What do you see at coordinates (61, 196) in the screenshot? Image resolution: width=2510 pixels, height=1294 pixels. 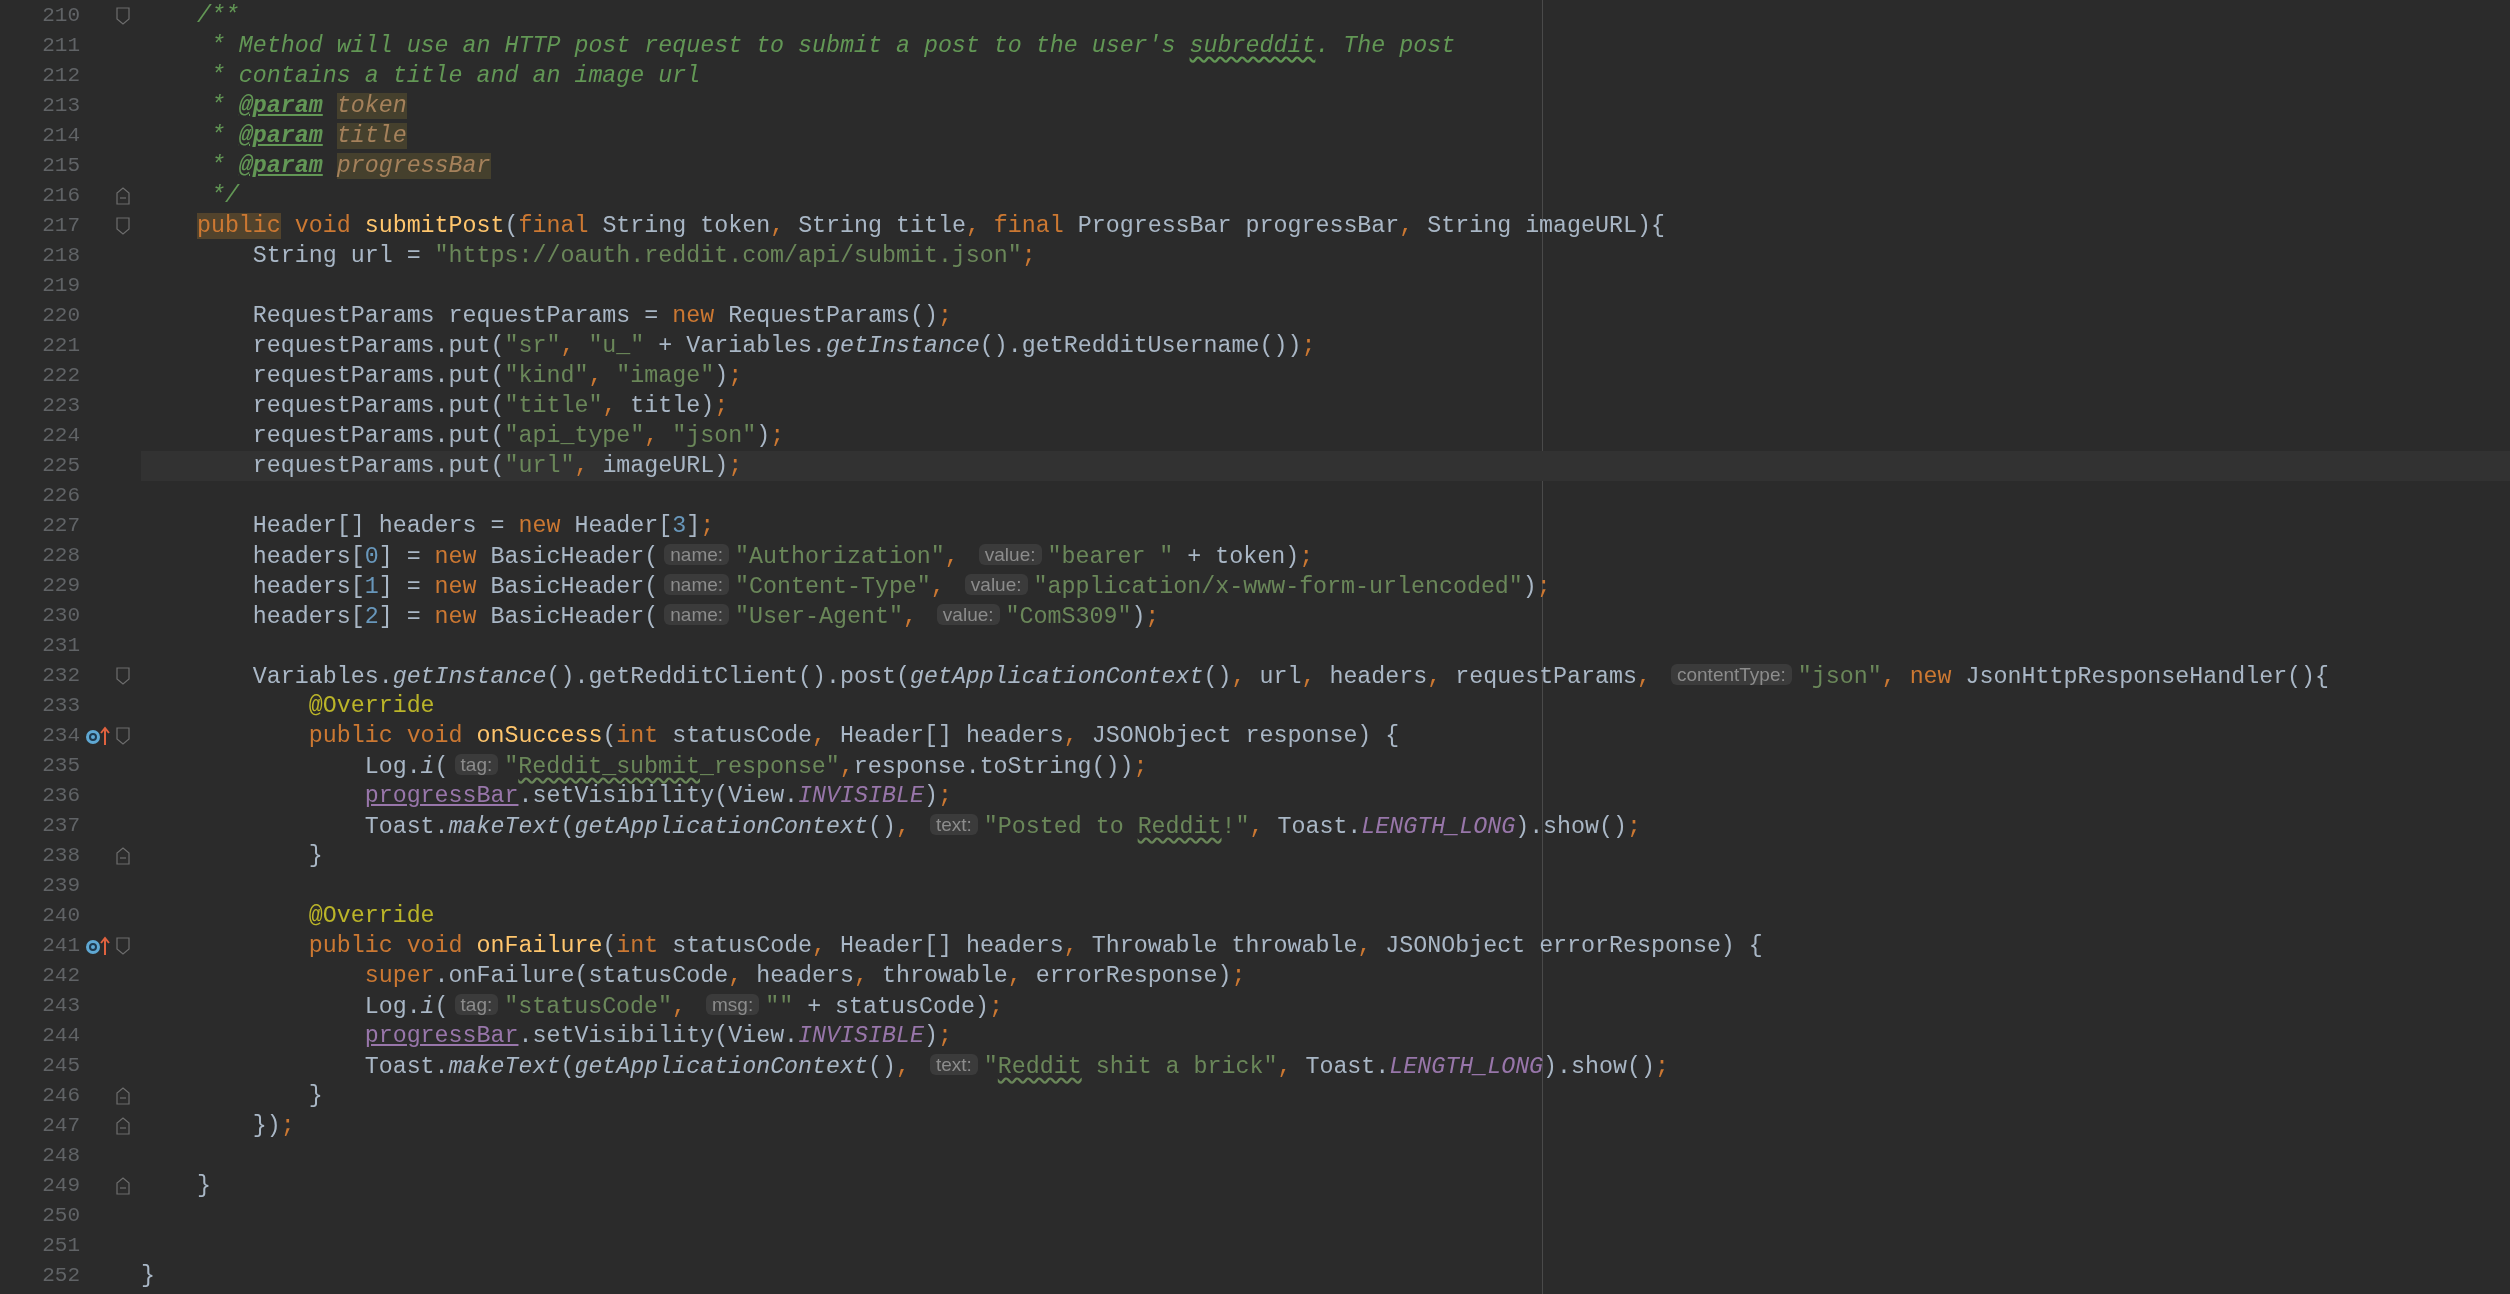 I see `line-number: 216` at bounding box center [61, 196].